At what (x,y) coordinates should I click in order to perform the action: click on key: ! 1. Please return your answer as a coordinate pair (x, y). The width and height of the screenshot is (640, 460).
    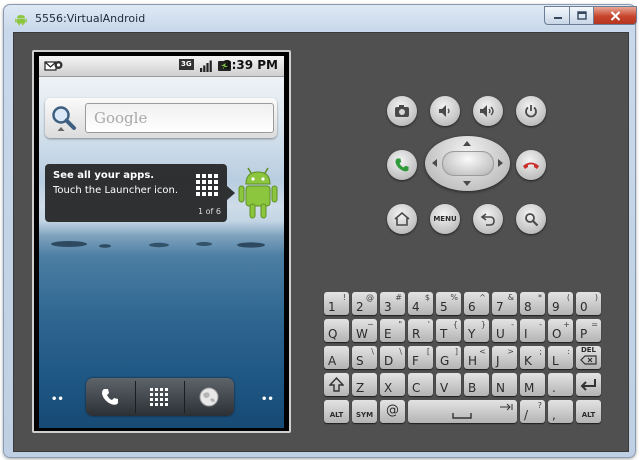
    Looking at the image, I should click on (336, 303).